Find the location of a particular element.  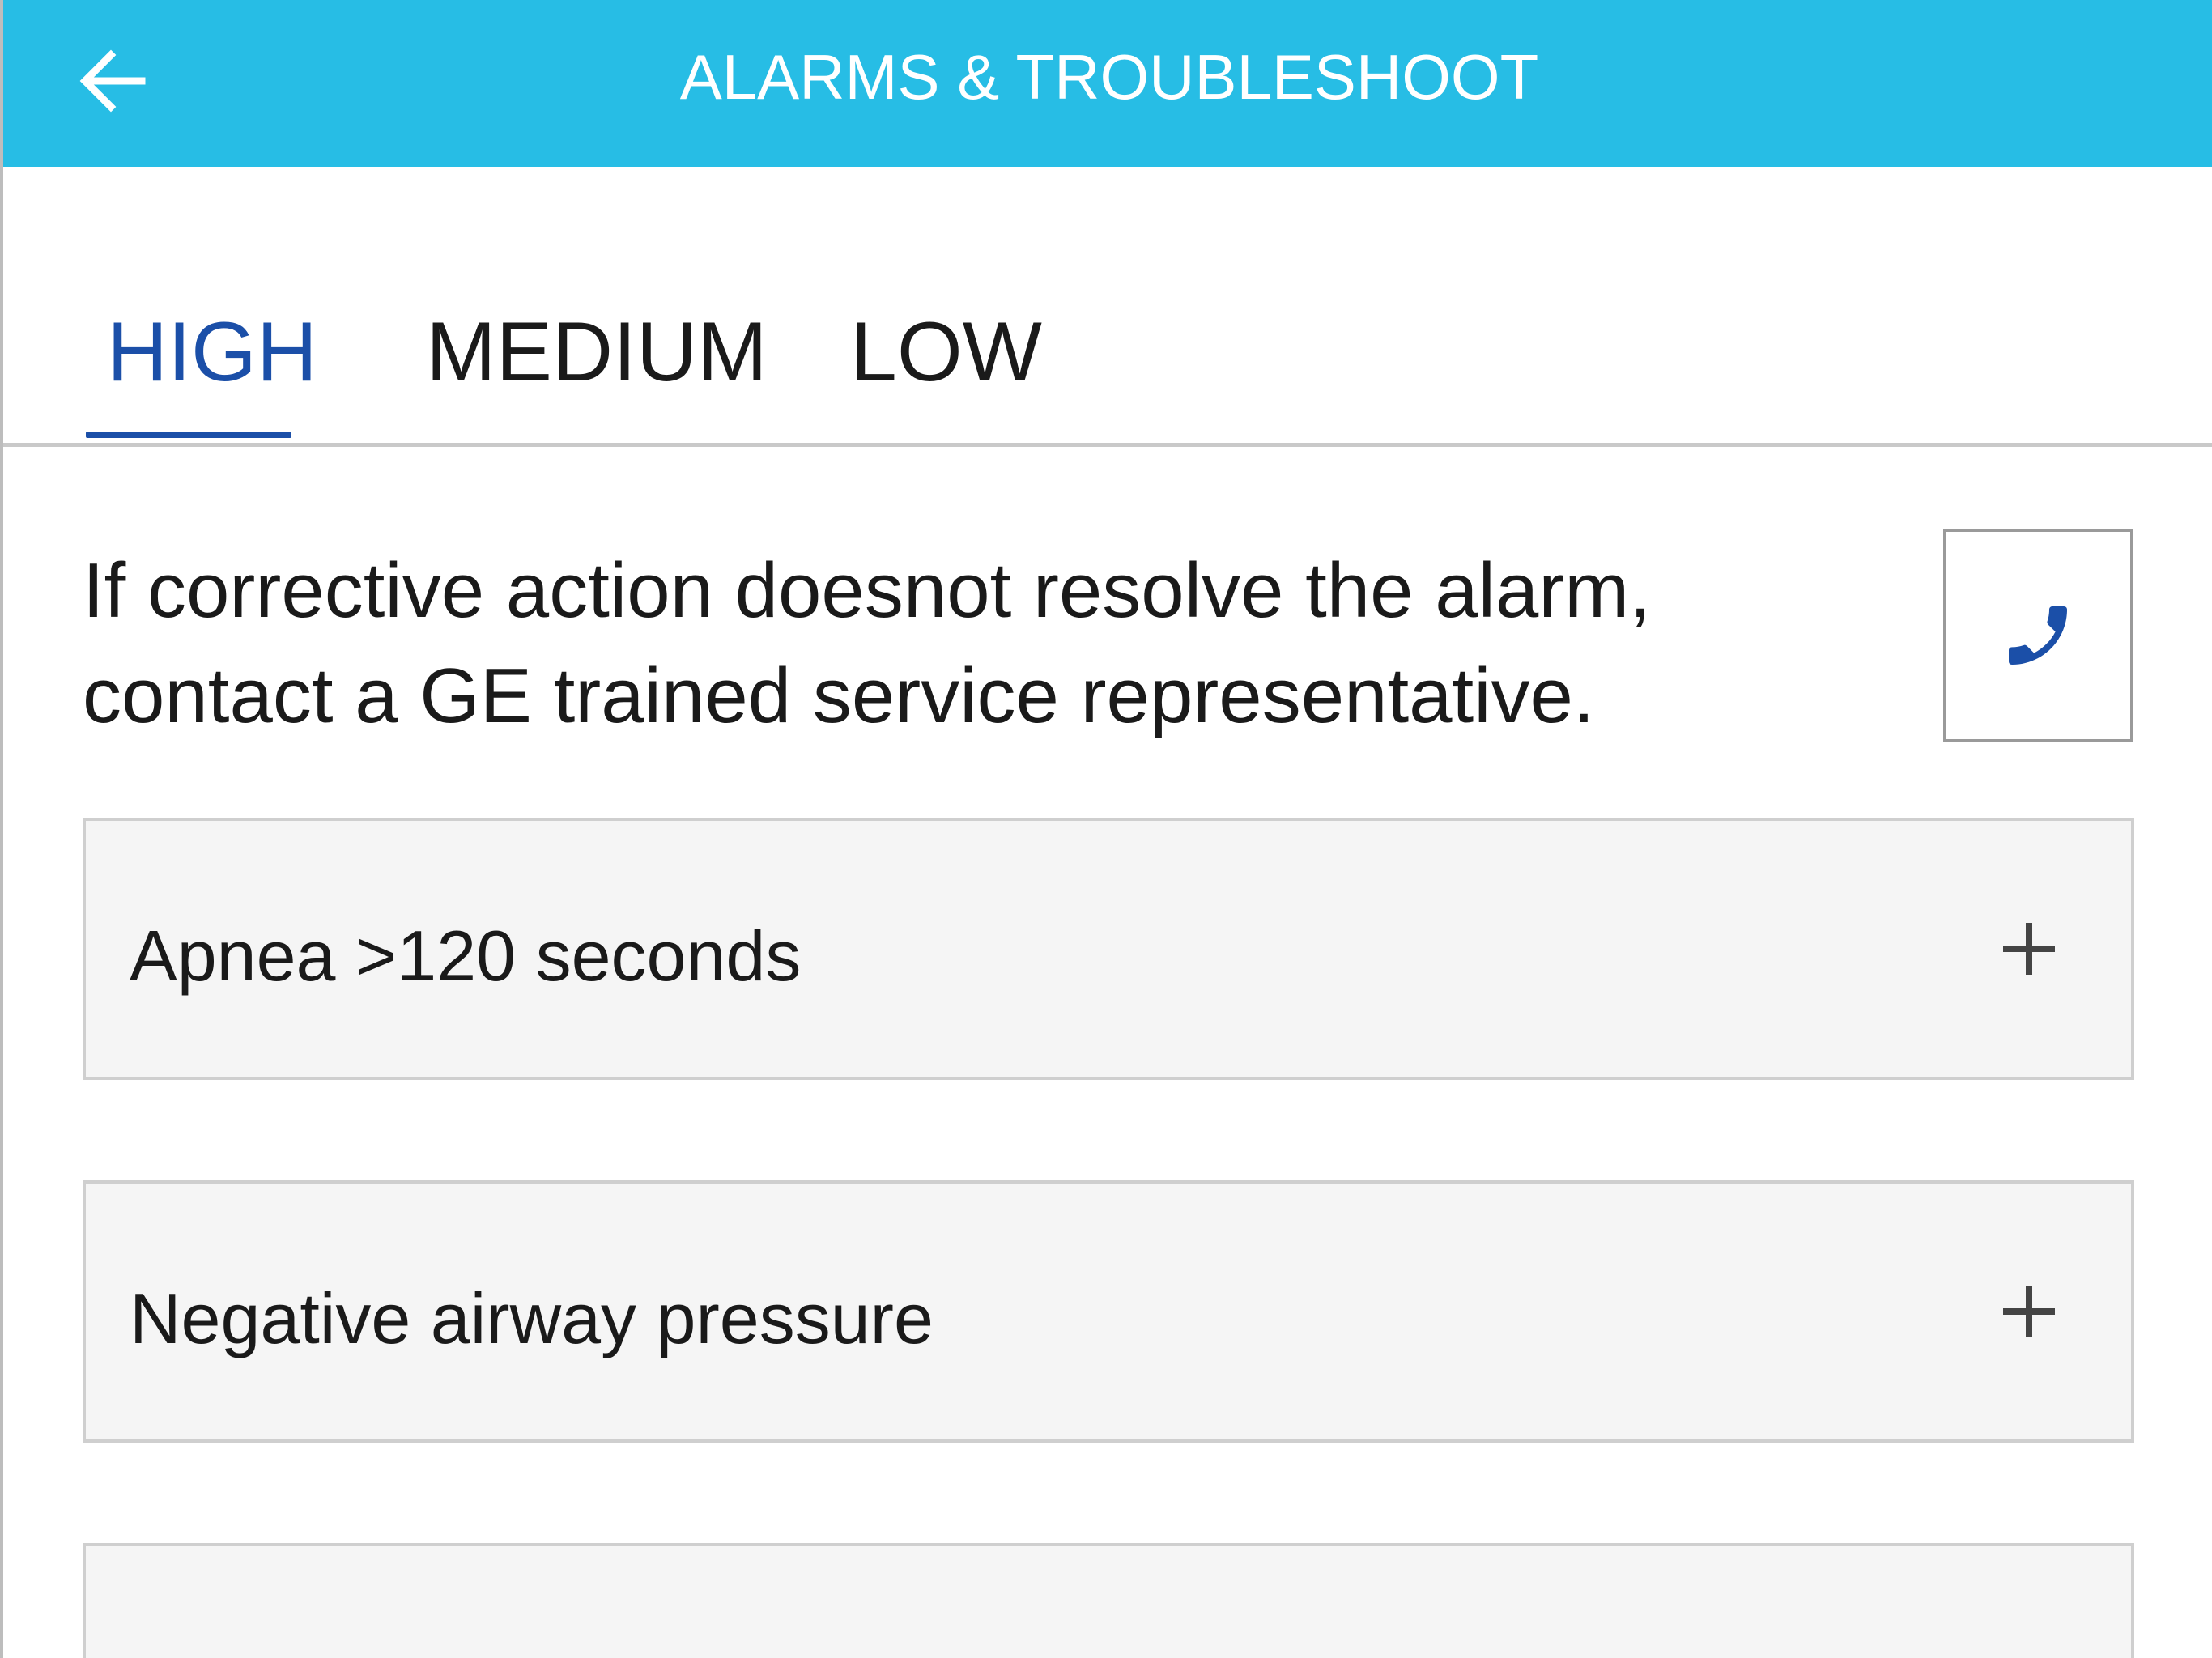

tab-medium: MEDIUM is located at coordinates (597, 353).